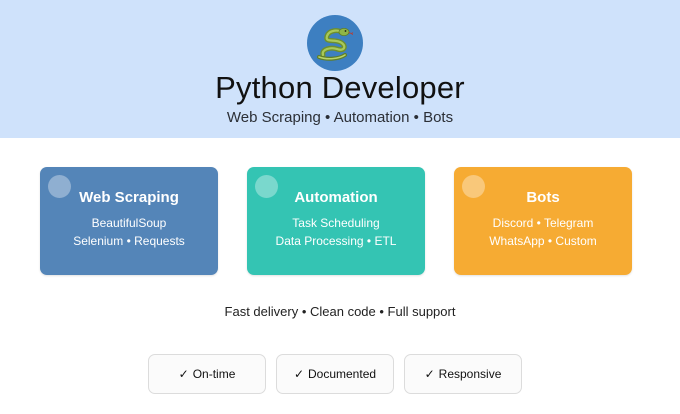 The width and height of the screenshot is (680, 414). Describe the element at coordinates (129, 197) in the screenshot. I see `card-title: Web Scraping` at that location.